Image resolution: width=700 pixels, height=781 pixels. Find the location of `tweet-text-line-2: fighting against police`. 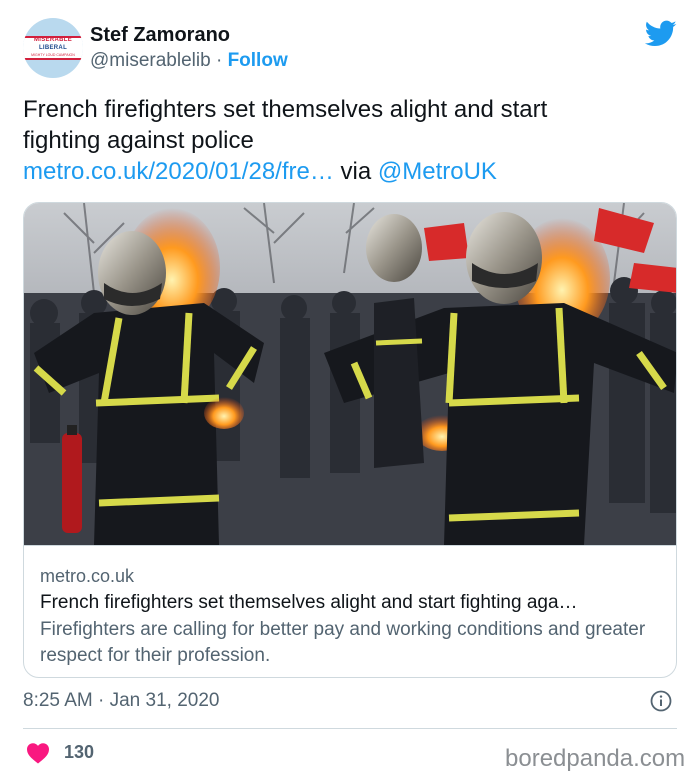

tweet-text-line-2: fighting against police is located at coordinates (138, 140).